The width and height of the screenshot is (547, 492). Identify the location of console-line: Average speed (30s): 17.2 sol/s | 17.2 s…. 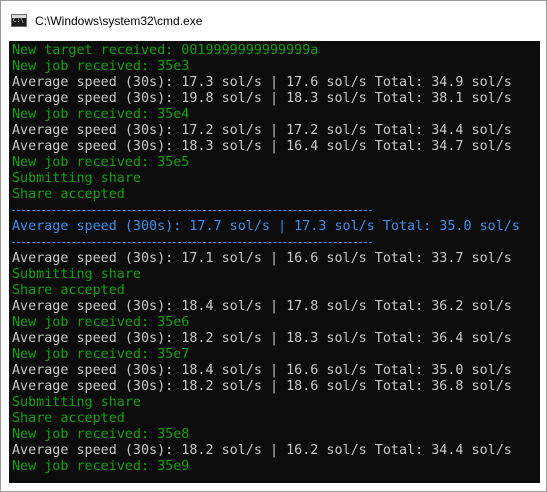
(262, 130).